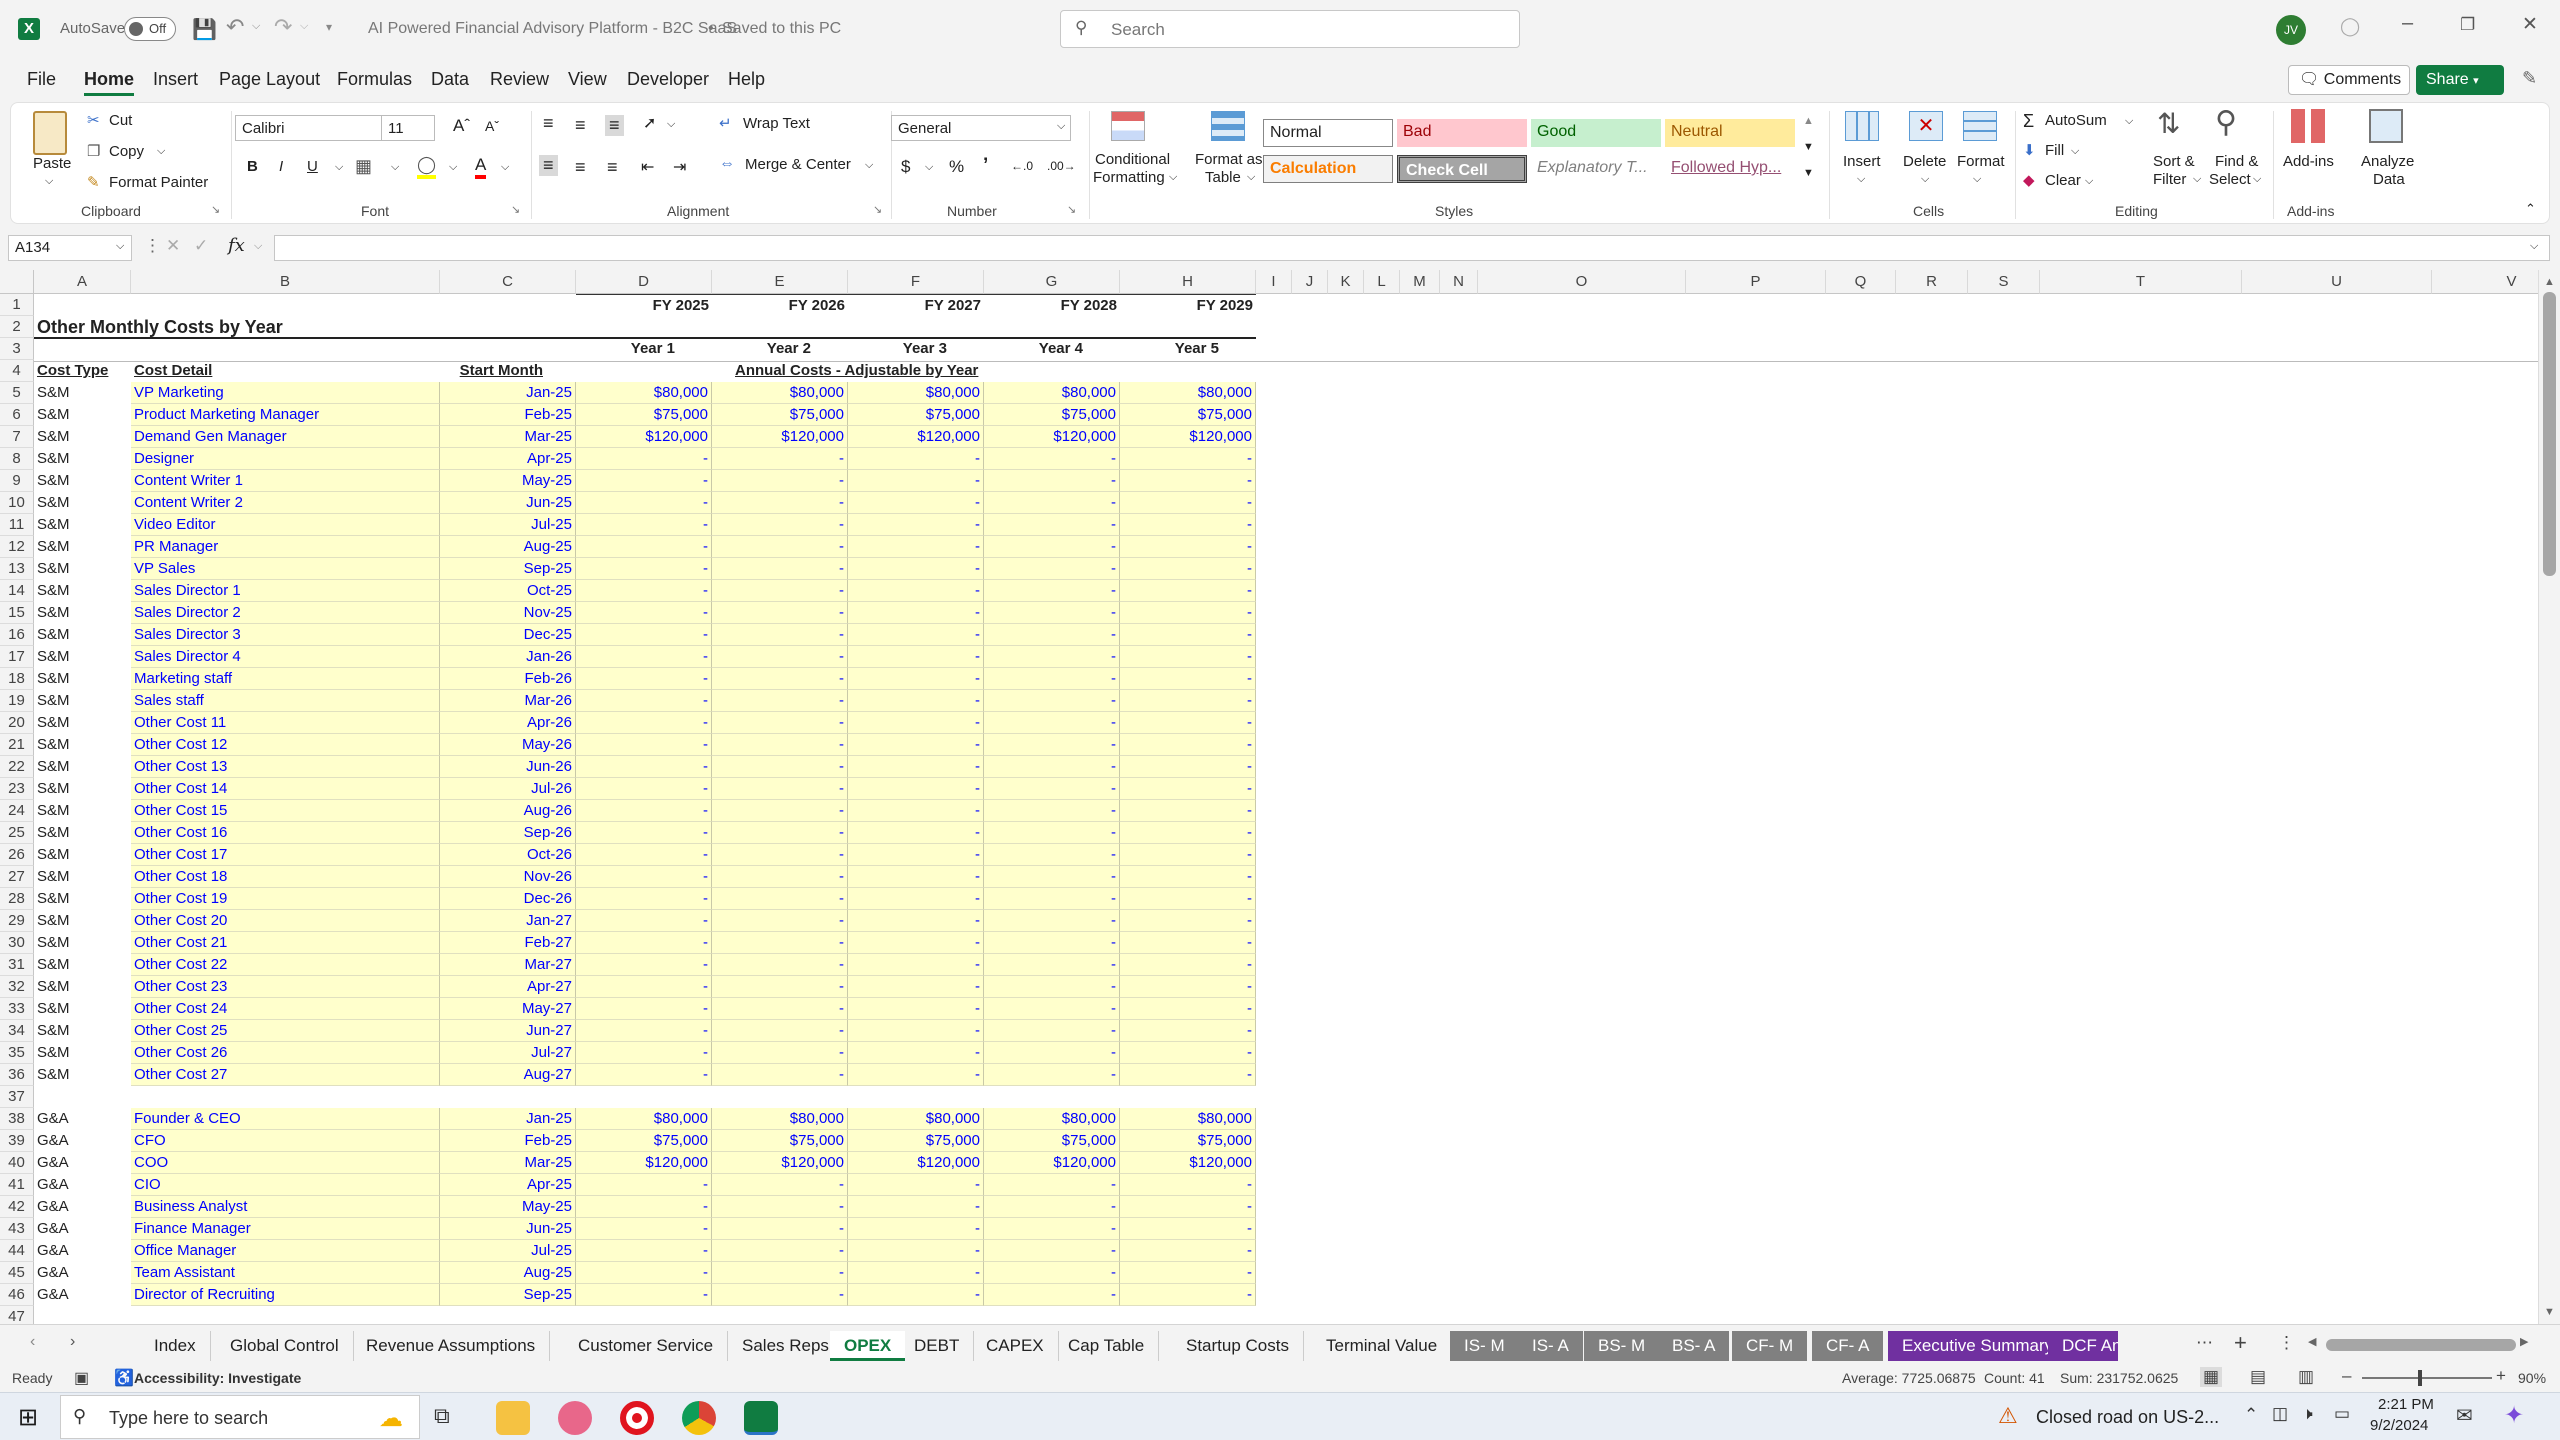 This screenshot has height=1440, width=2560. Describe the element at coordinates (644, 282) in the screenshot. I see `column-header: D` at that location.